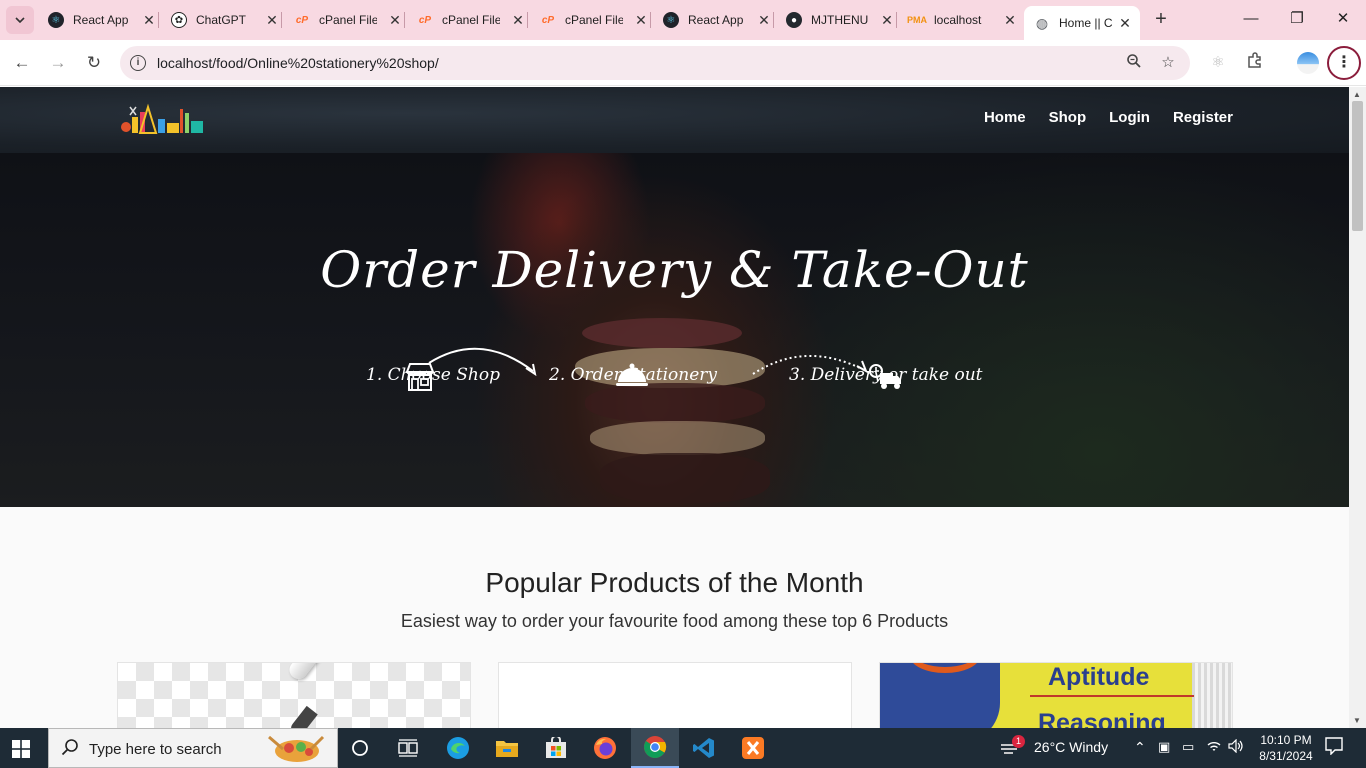  I want to click on chevron-down-icon, so click(20, 20).